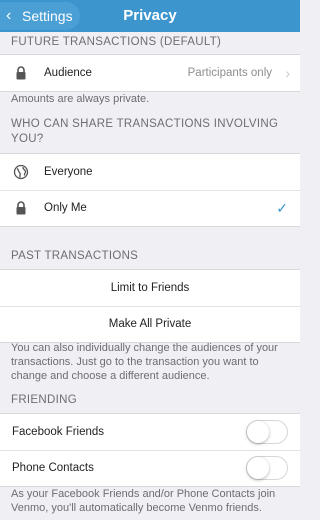 This screenshot has width=320, height=520. I want to click on make-all-private-label: Make All Private, so click(150, 324).